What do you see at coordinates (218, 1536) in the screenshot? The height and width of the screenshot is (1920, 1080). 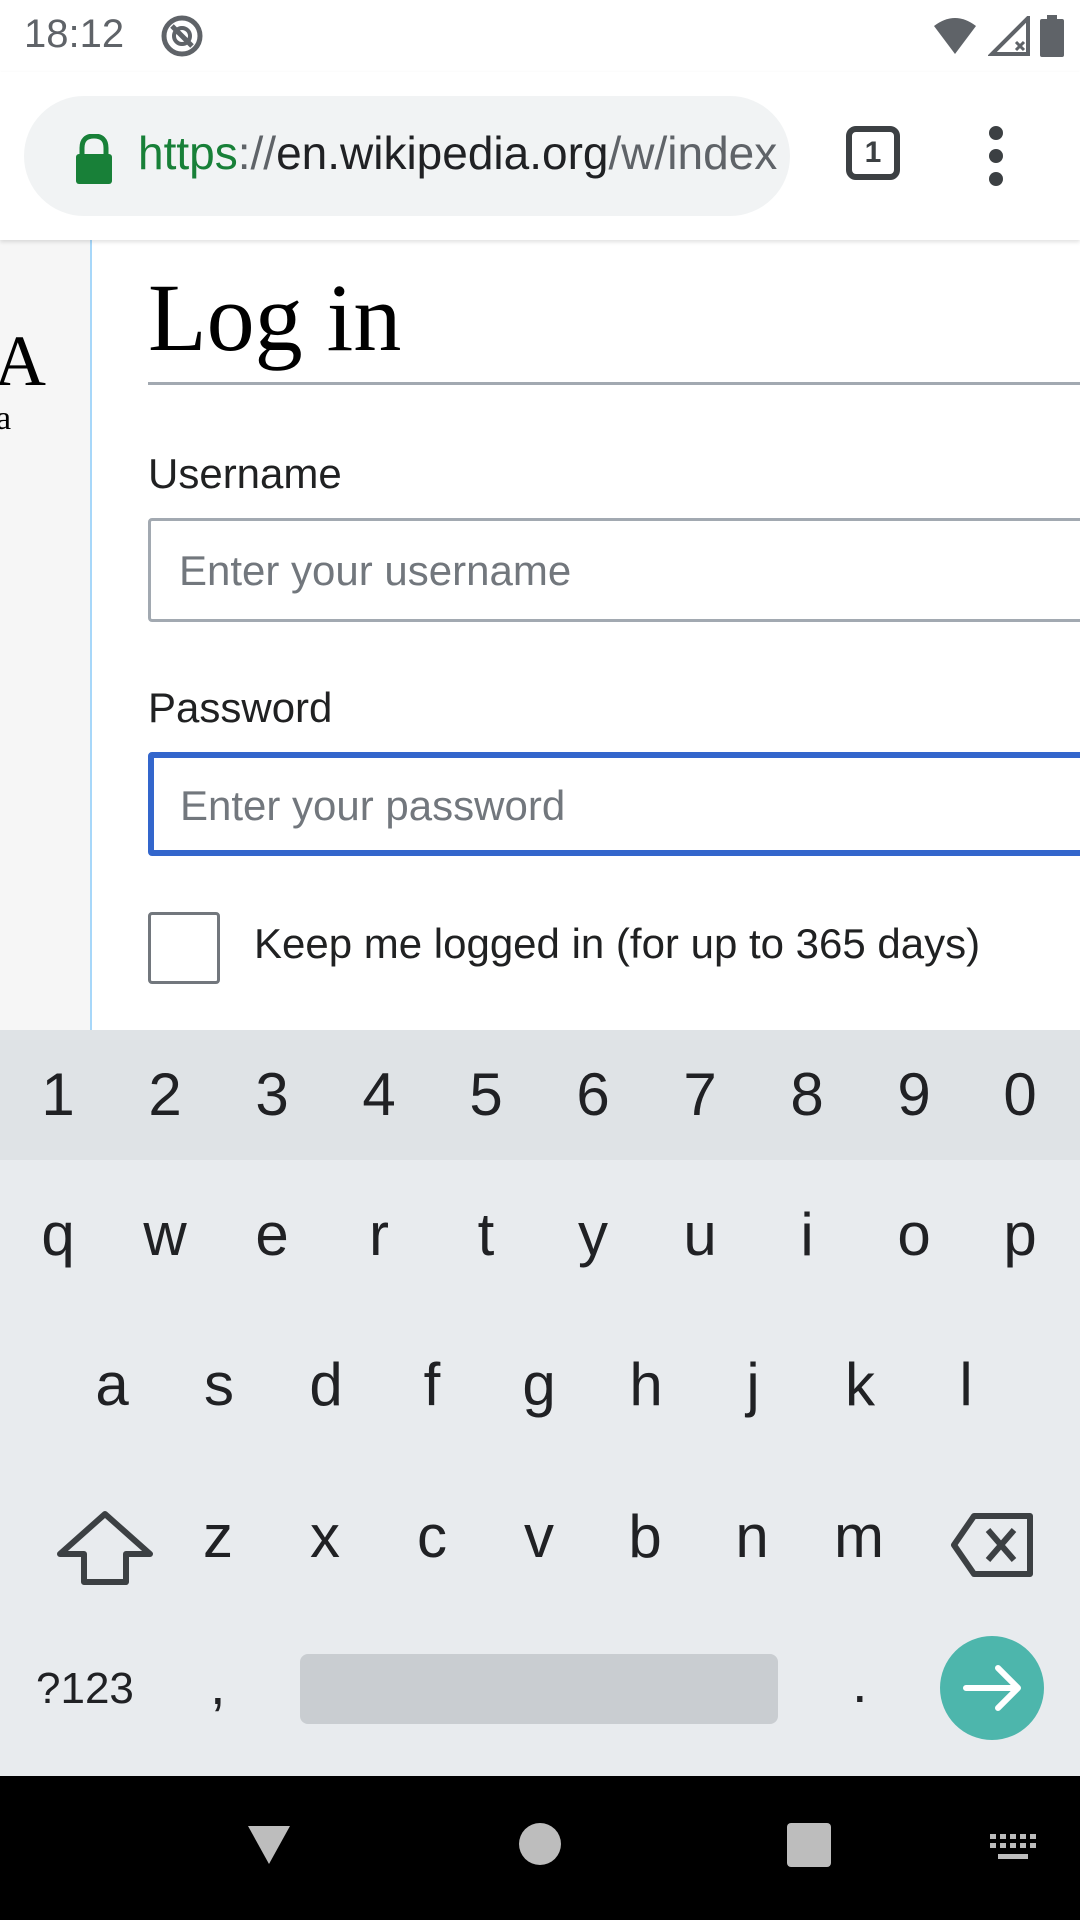 I see `key-z: z` at bounding box center [218, 1536].